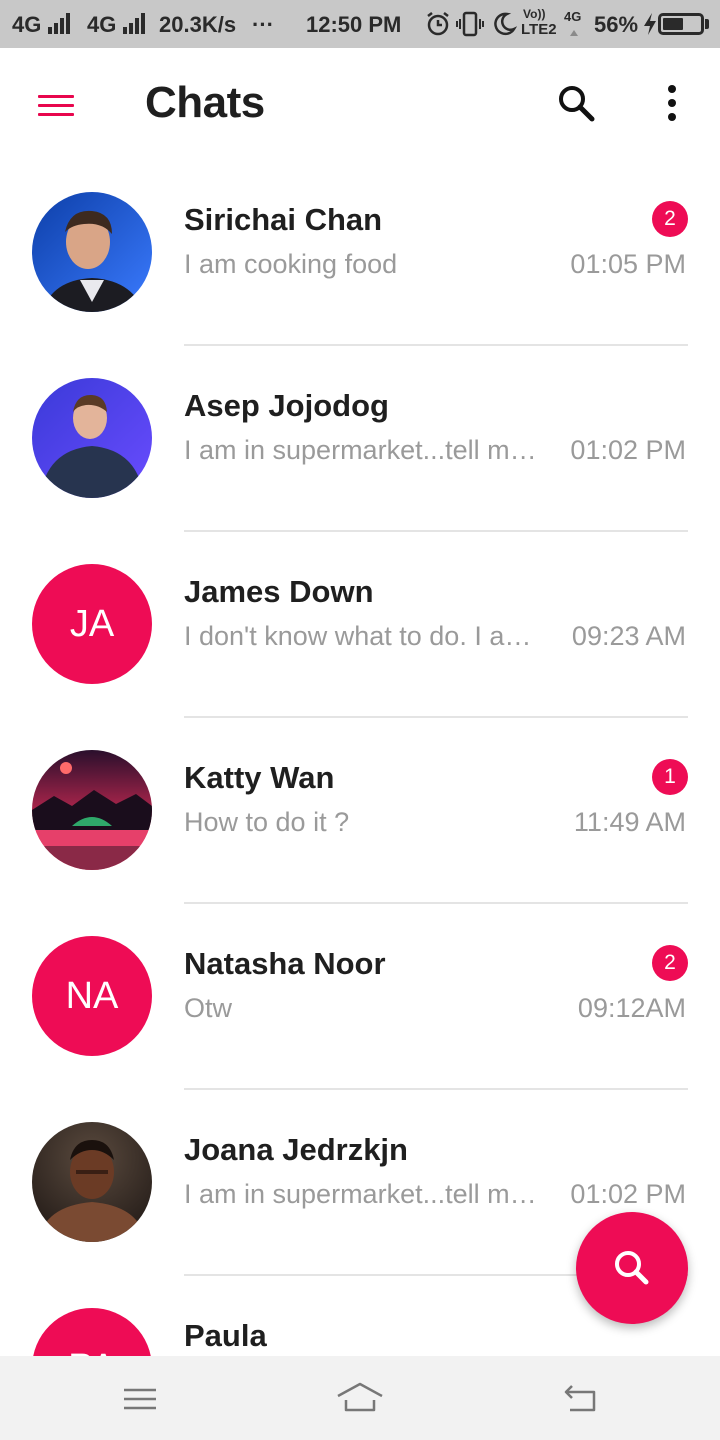 This screenshot has width=720, height=1440. What do you see at coordinates (539, 29) in the screenshot?
I see `lte-label: LTE2` at bounding box center [539, 29].